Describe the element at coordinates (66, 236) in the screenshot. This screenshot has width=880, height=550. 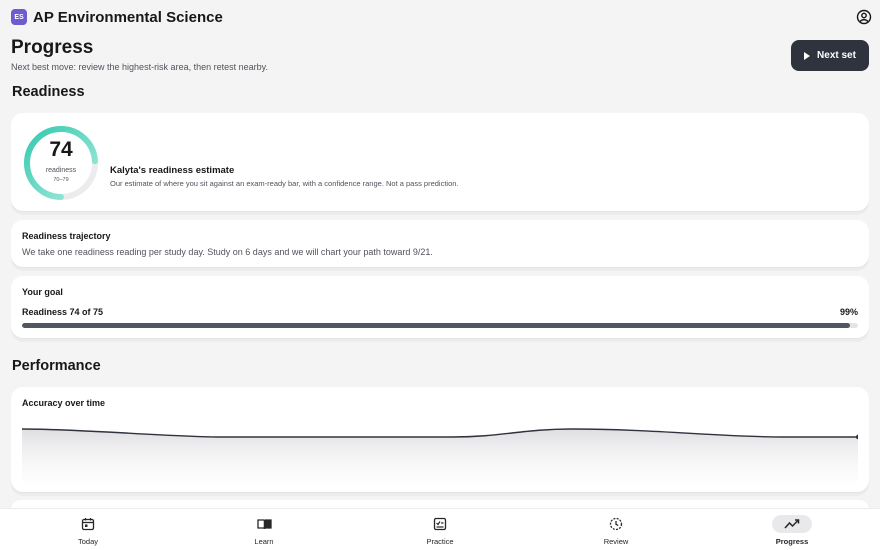
I see `trajectory-title: Readiness trajectory` at that location.